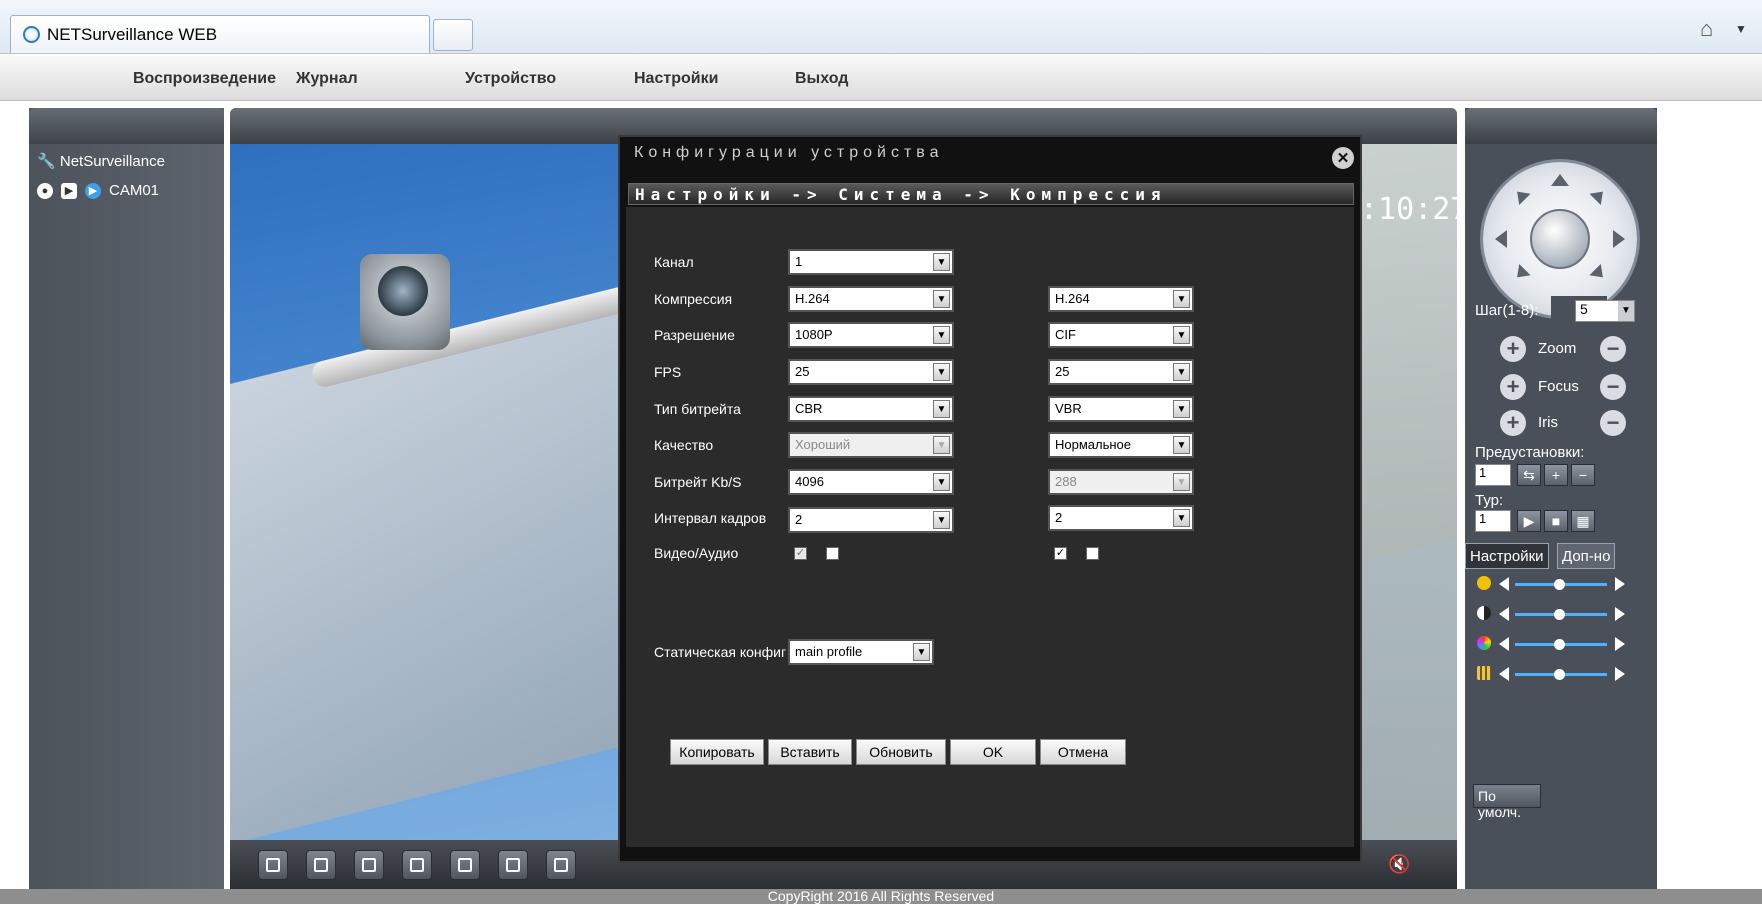 This screenshot has height=904, width=1762. What do you see at coordinates (1599, 195) in the screenshot?
I see `ptz-up-right-icon` at bounding box center [1599, 195].